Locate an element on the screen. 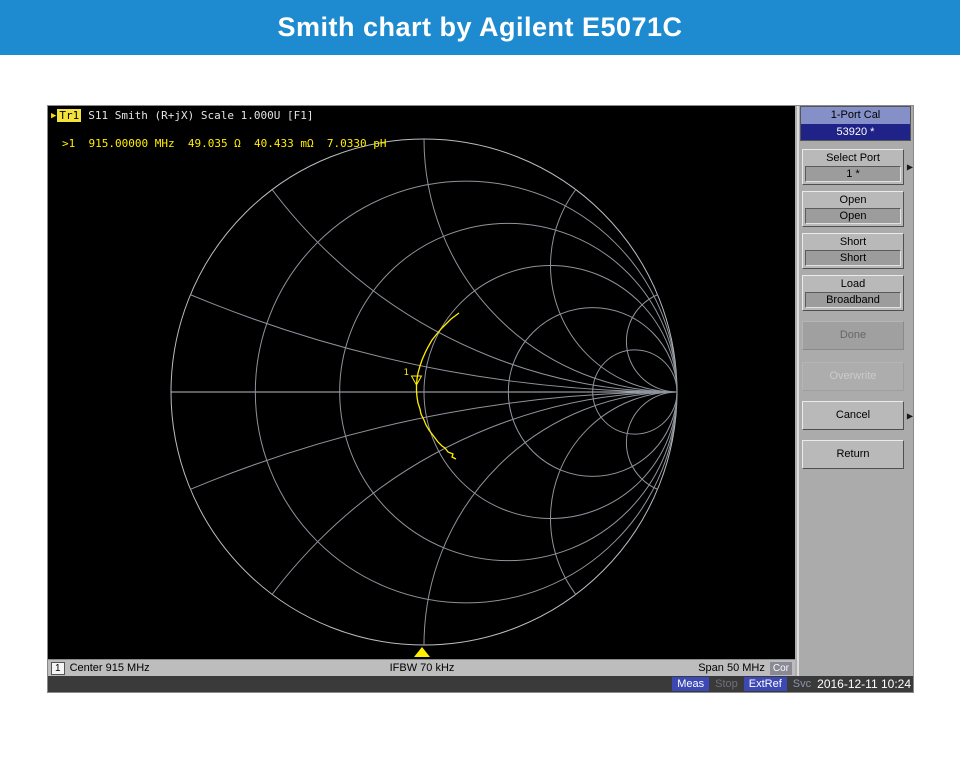 Image resolution: width=960 pixels, height=773 pixels. cal-kit-value: 53920 * is located at coordinates (855, 132).